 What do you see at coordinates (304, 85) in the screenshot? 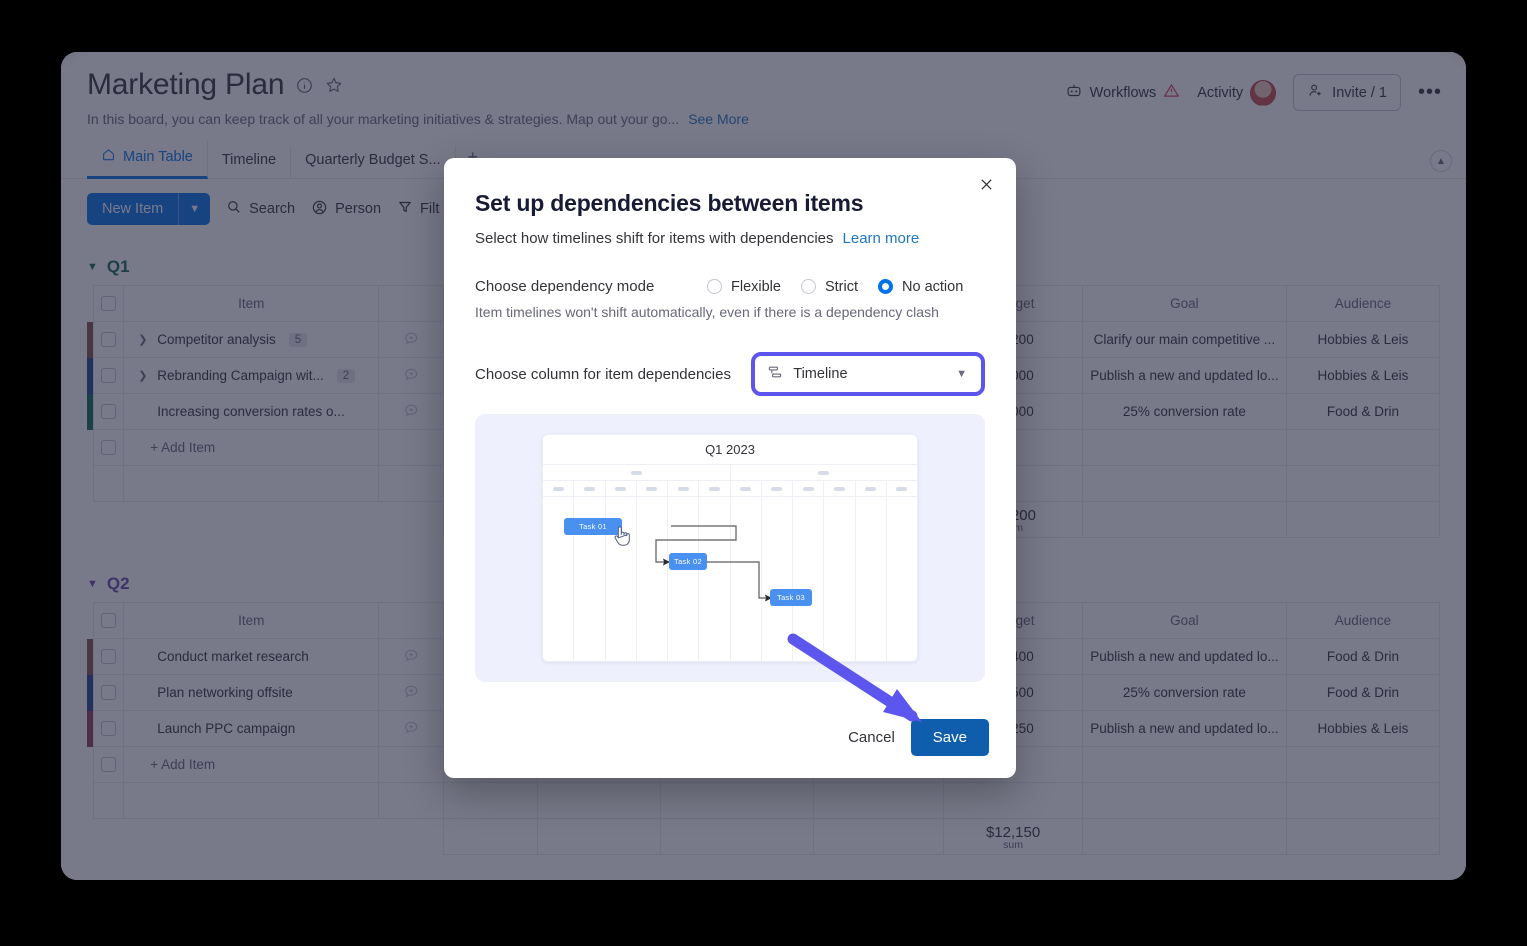
I see `info-icon` at bounding box center [304, 85].